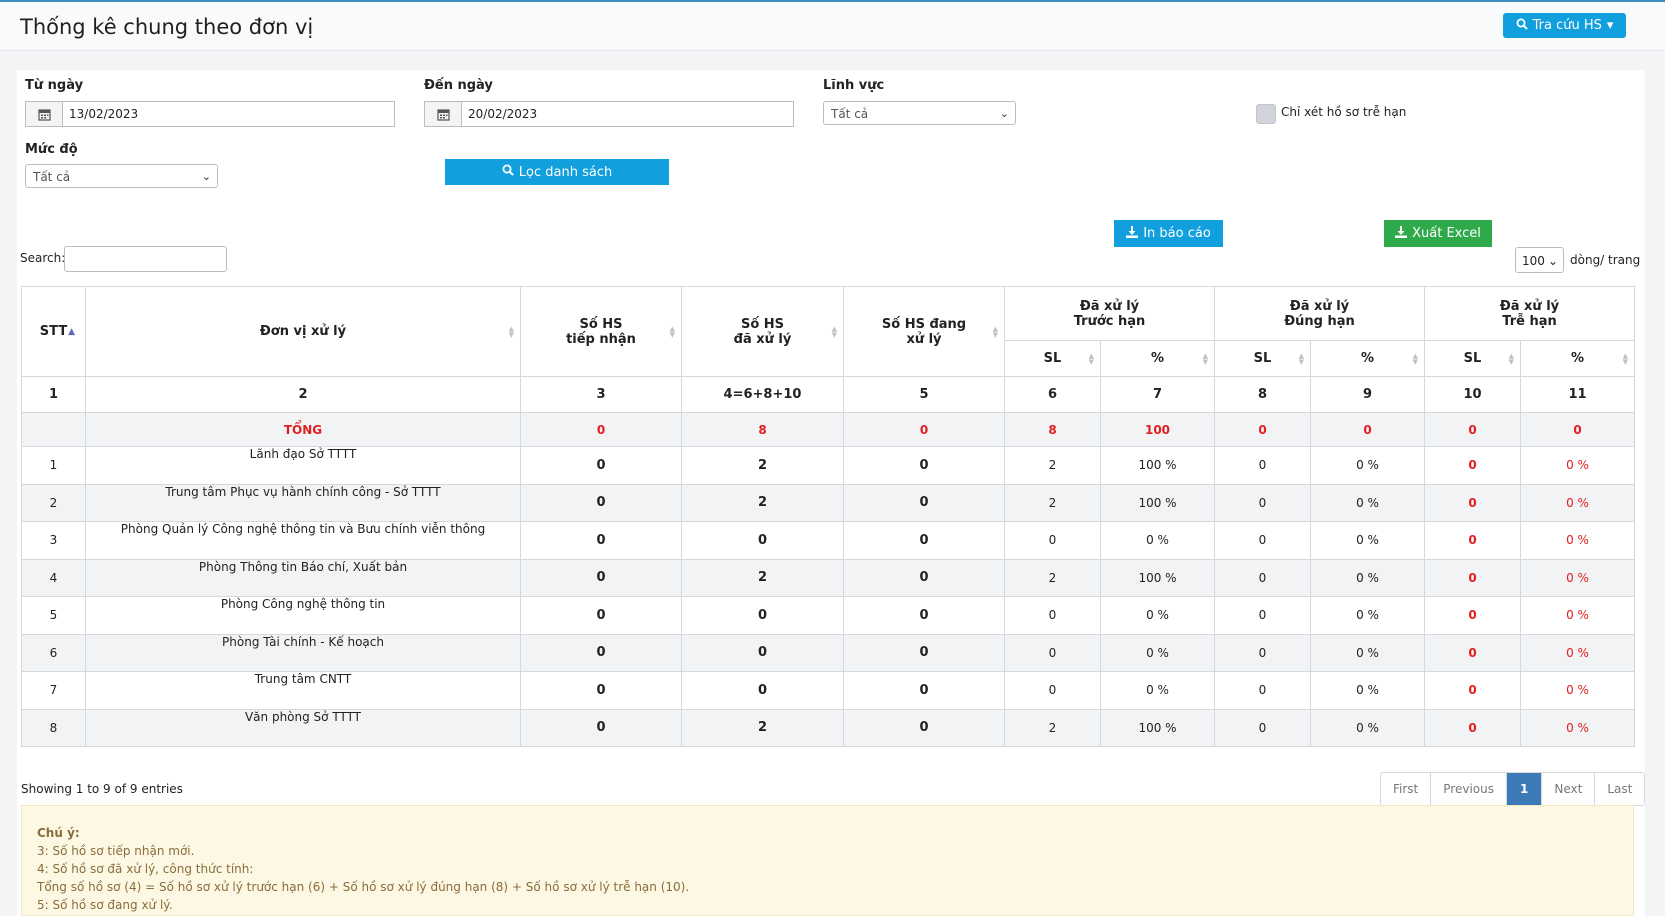 Image resolution: width=1665 pixels, height=916 pixels. What do you see at coordinates (1564, 25) in the screenshot?
I see `lookup-dropdown-button: Tra cứu HS ▾` at bounding box center [1564, 25].